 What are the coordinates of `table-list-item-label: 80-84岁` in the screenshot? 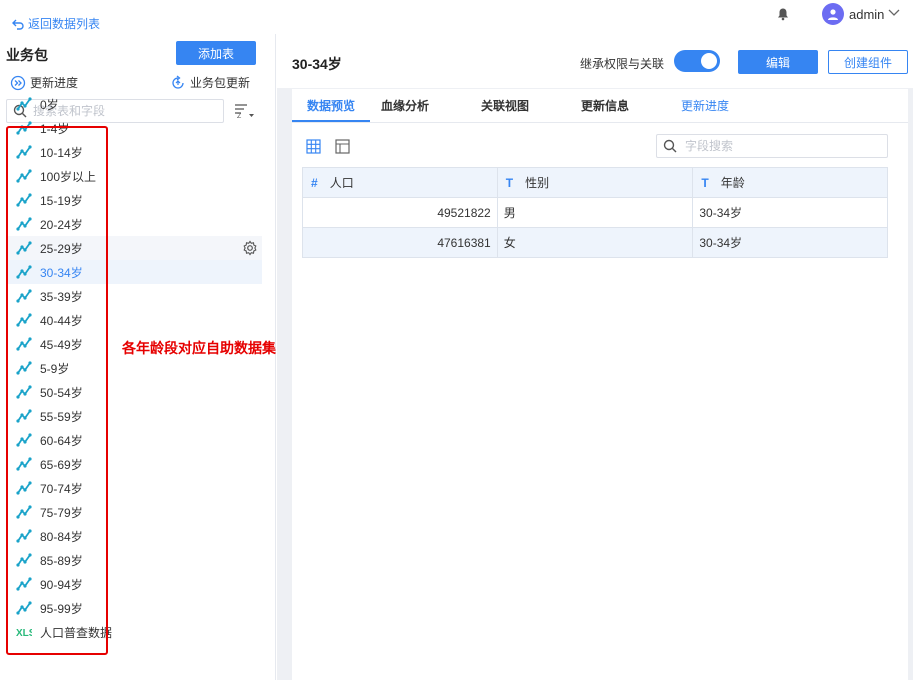 It's located at (61, 536).